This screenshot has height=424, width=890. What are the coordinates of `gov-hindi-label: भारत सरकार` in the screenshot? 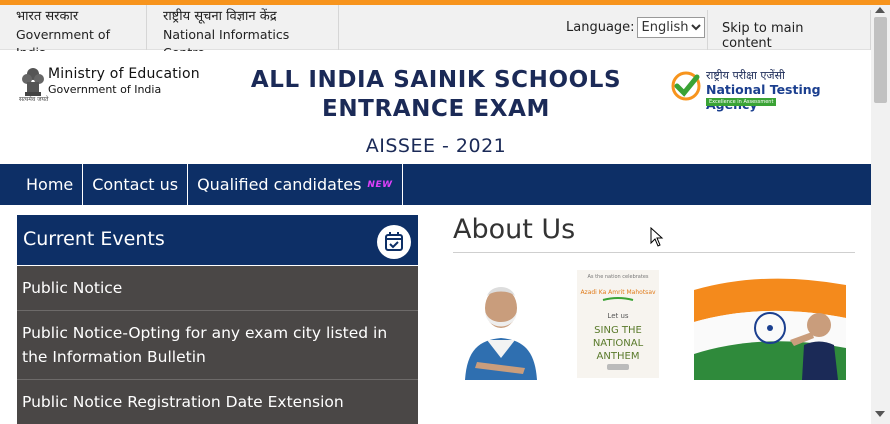 It's located at (47, 16).